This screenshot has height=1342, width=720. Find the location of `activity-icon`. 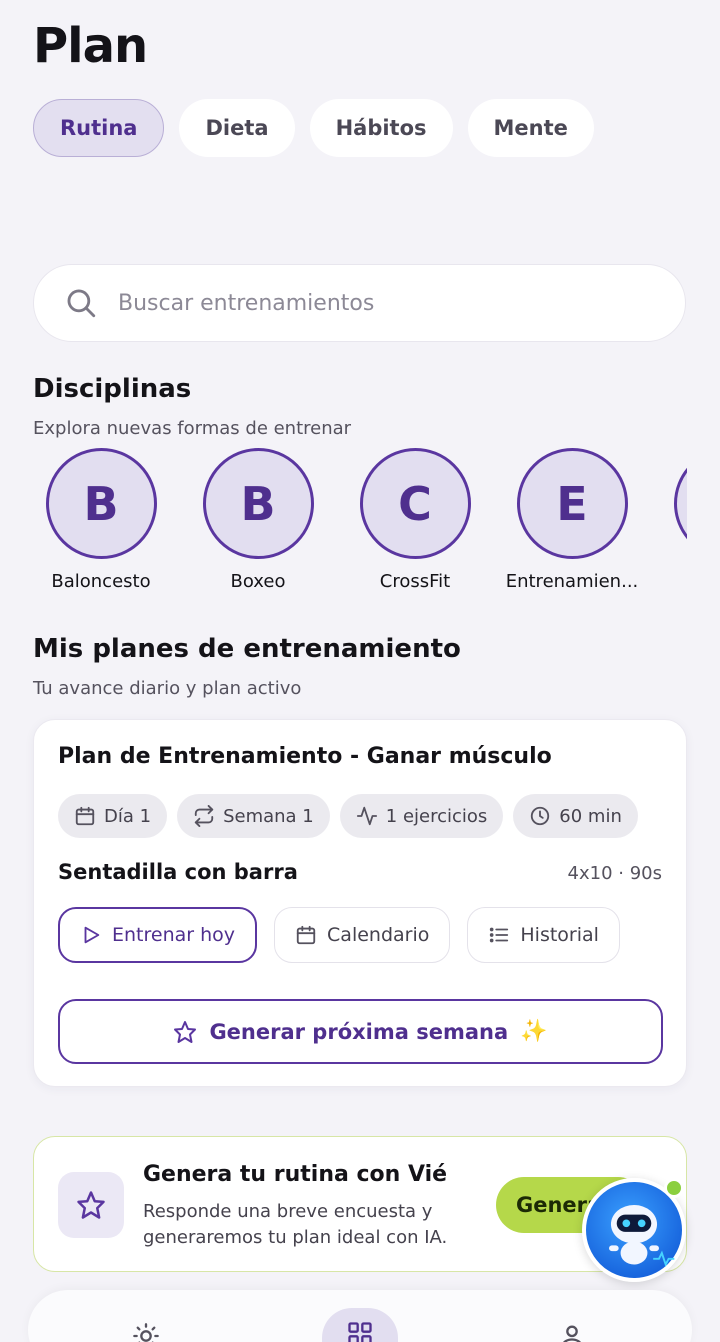

activity-icon is located at coordinates (366, 816).